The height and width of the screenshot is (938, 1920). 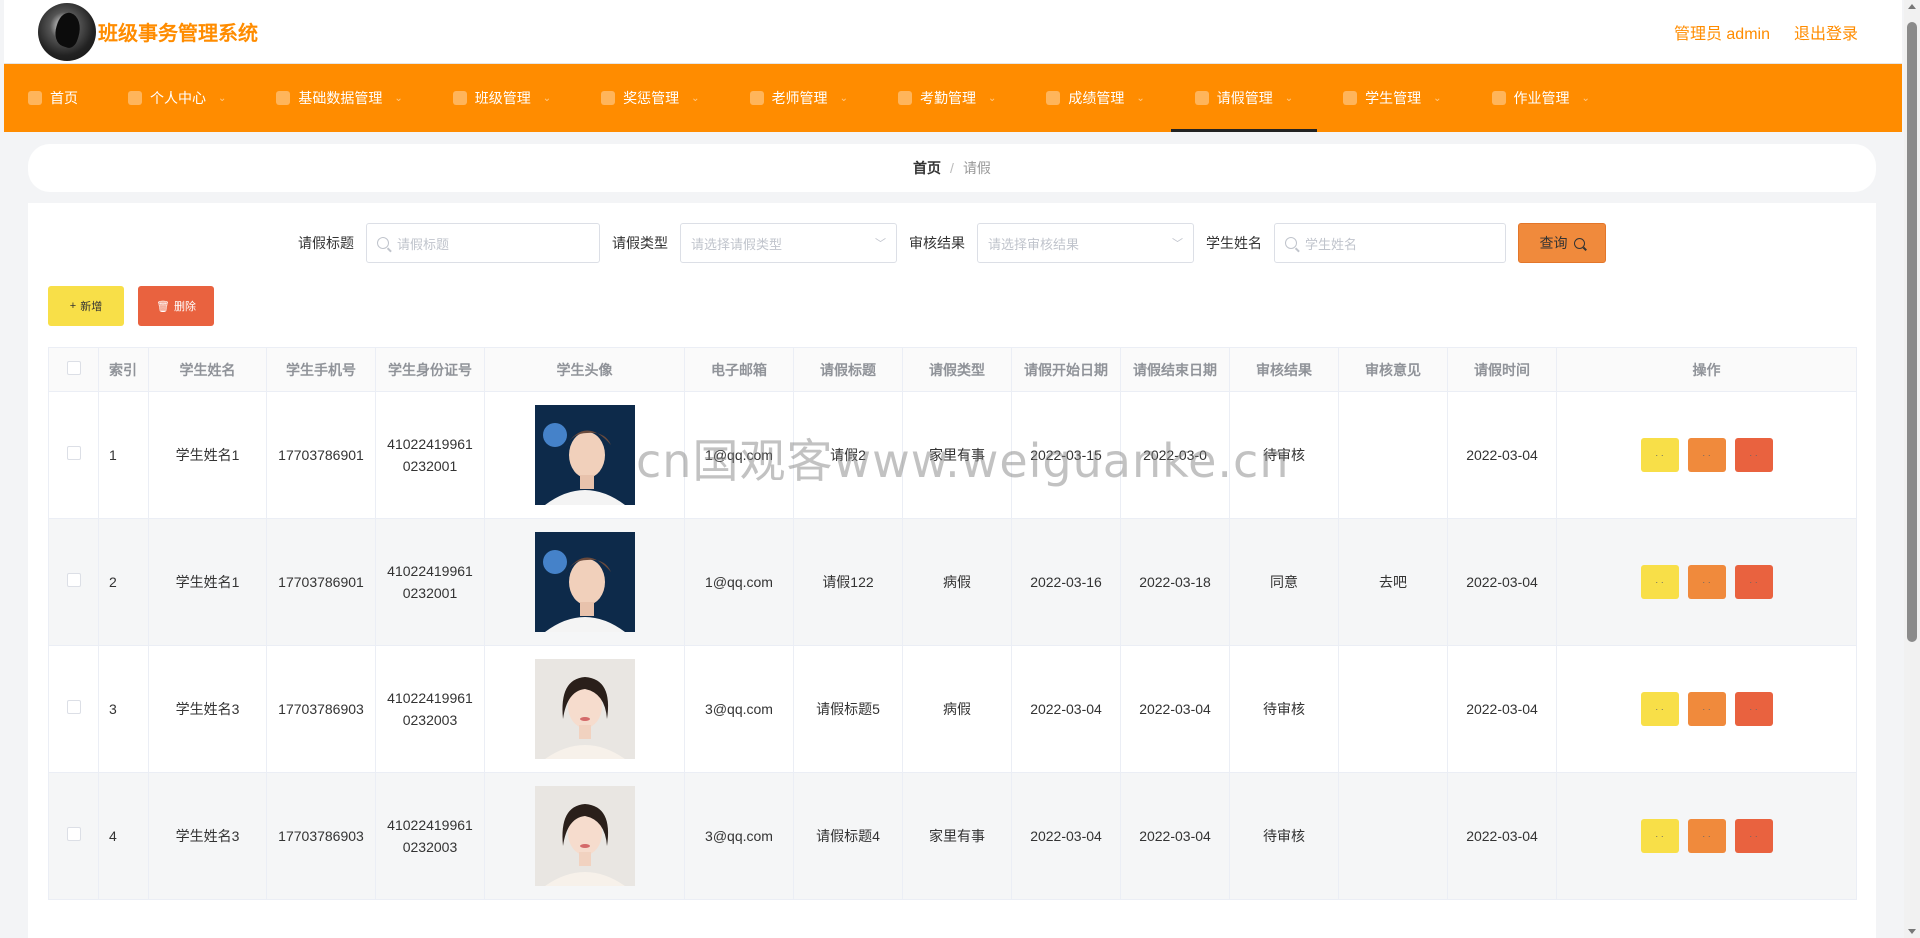 I want to click on logo-image, so click(x=67, y=31).